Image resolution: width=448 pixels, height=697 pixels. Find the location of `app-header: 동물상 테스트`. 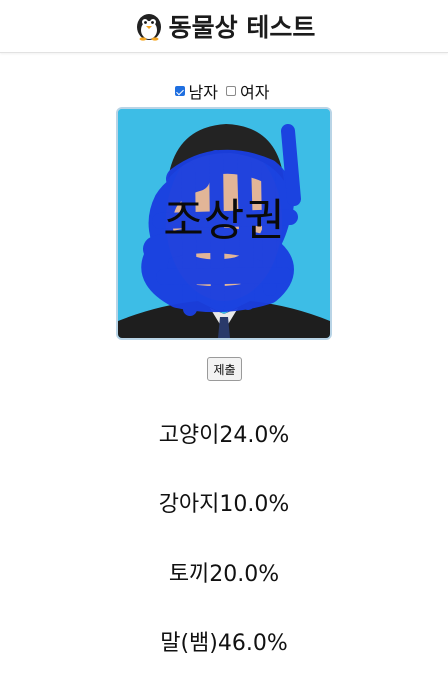

app-header: 동물상 테스트 is located at coordinates (224, 26).